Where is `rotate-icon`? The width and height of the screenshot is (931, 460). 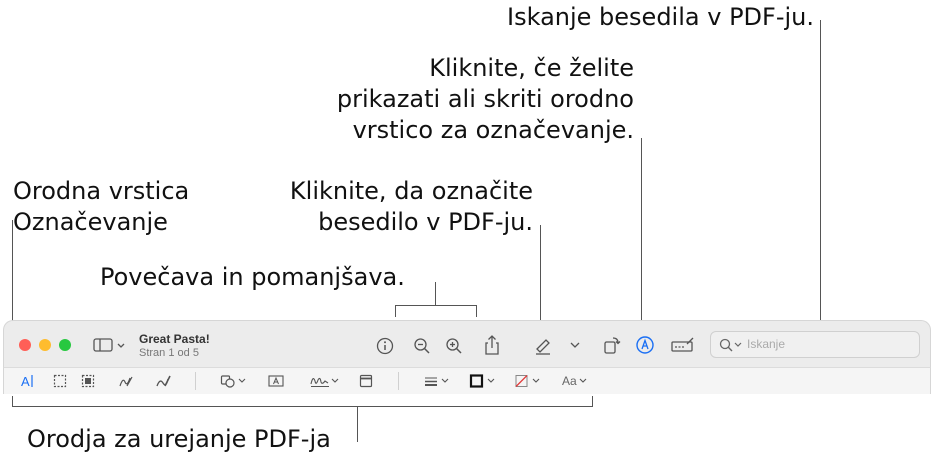 rotate-icon is located at coordinates (612, 345).